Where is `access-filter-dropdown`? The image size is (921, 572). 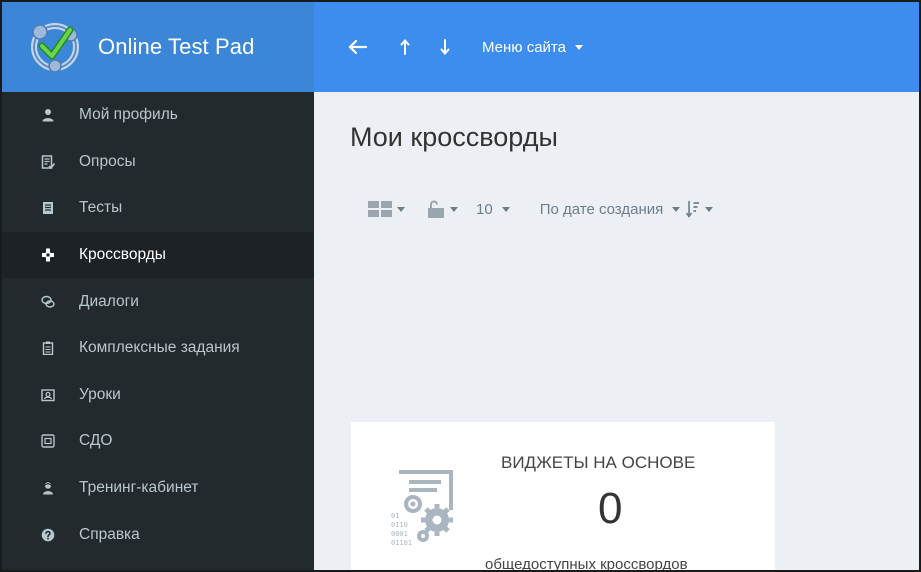 access-filter-dropdown is located at coordinates (442, 209).